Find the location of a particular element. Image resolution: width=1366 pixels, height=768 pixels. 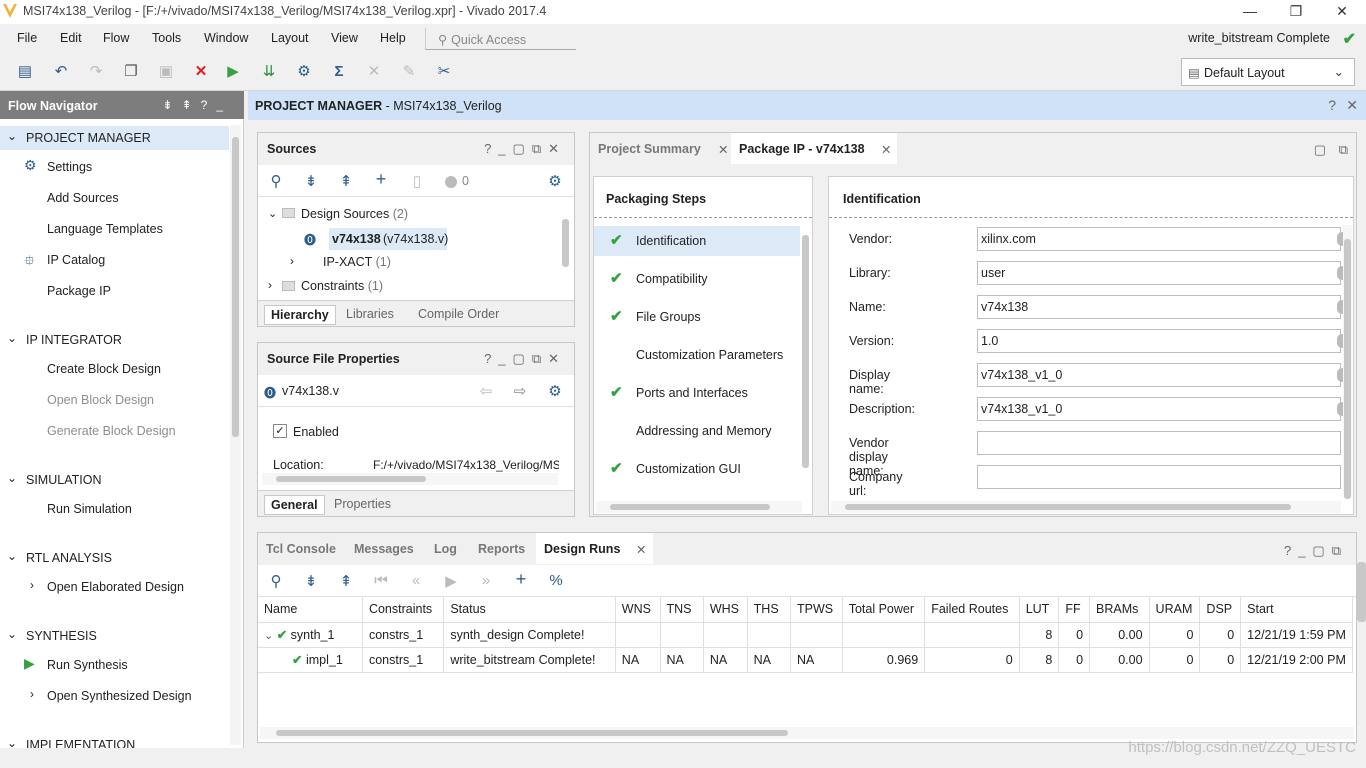

col-name: Name is located at coordinates (310, 610).